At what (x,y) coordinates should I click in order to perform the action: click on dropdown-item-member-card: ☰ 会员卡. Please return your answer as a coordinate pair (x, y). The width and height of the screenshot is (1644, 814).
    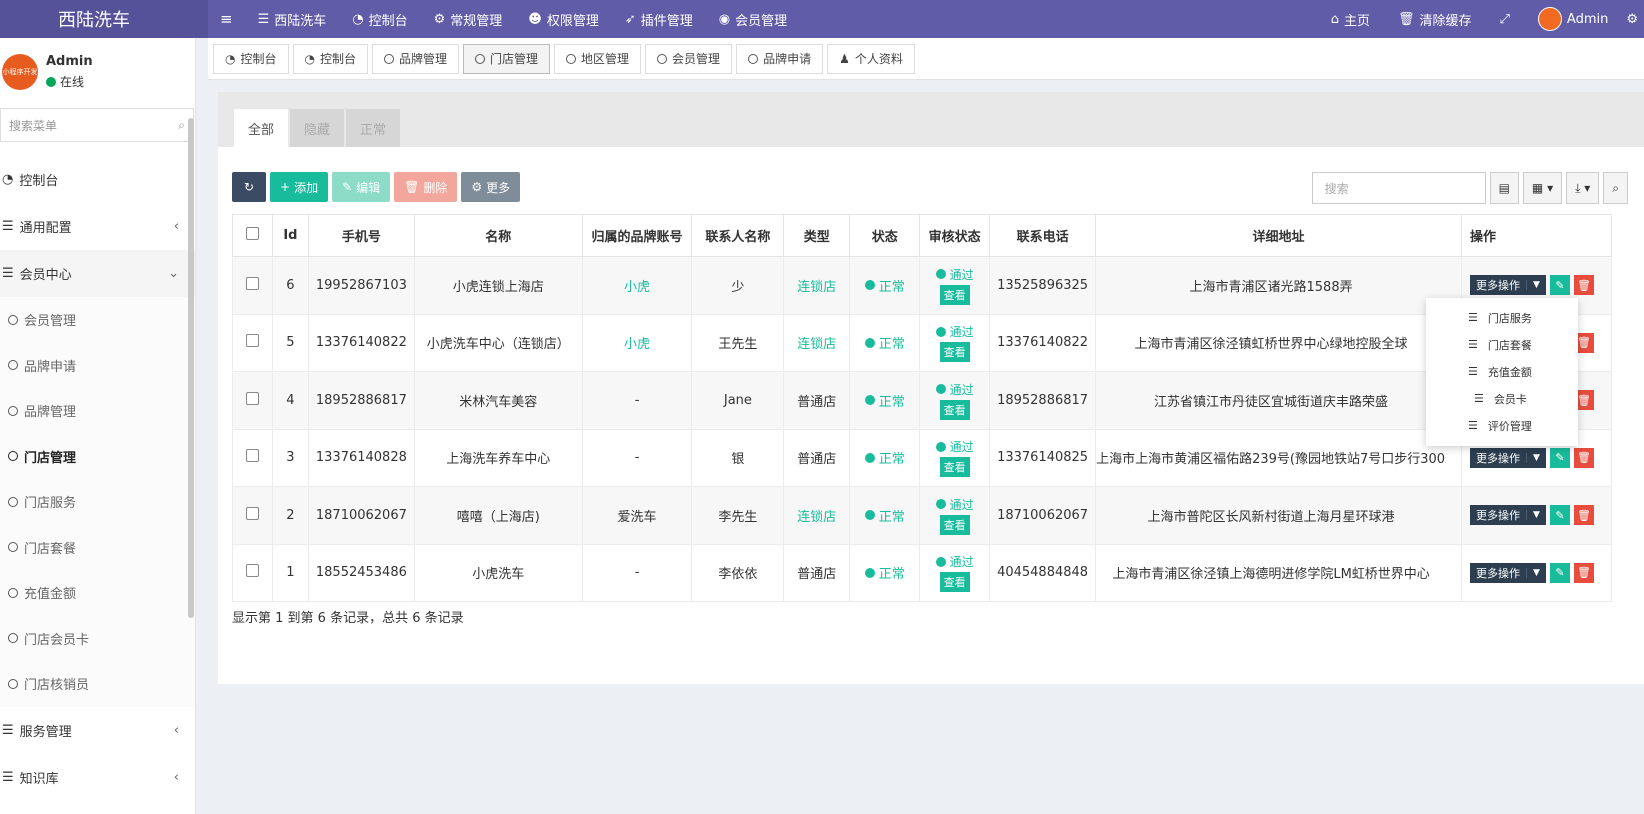
    Looking at the image, I should click on (1502, 398).